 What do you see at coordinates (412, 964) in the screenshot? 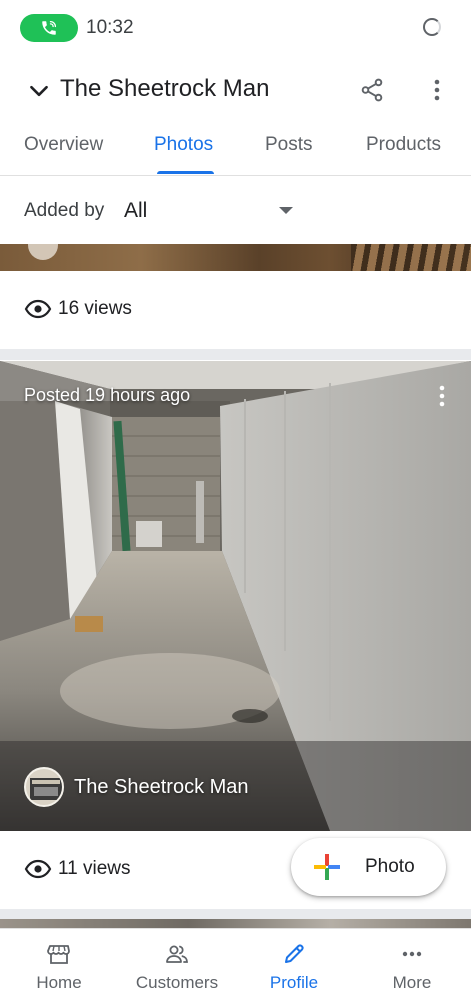
I see `nav-more: More` at bounding box center [412, 964].